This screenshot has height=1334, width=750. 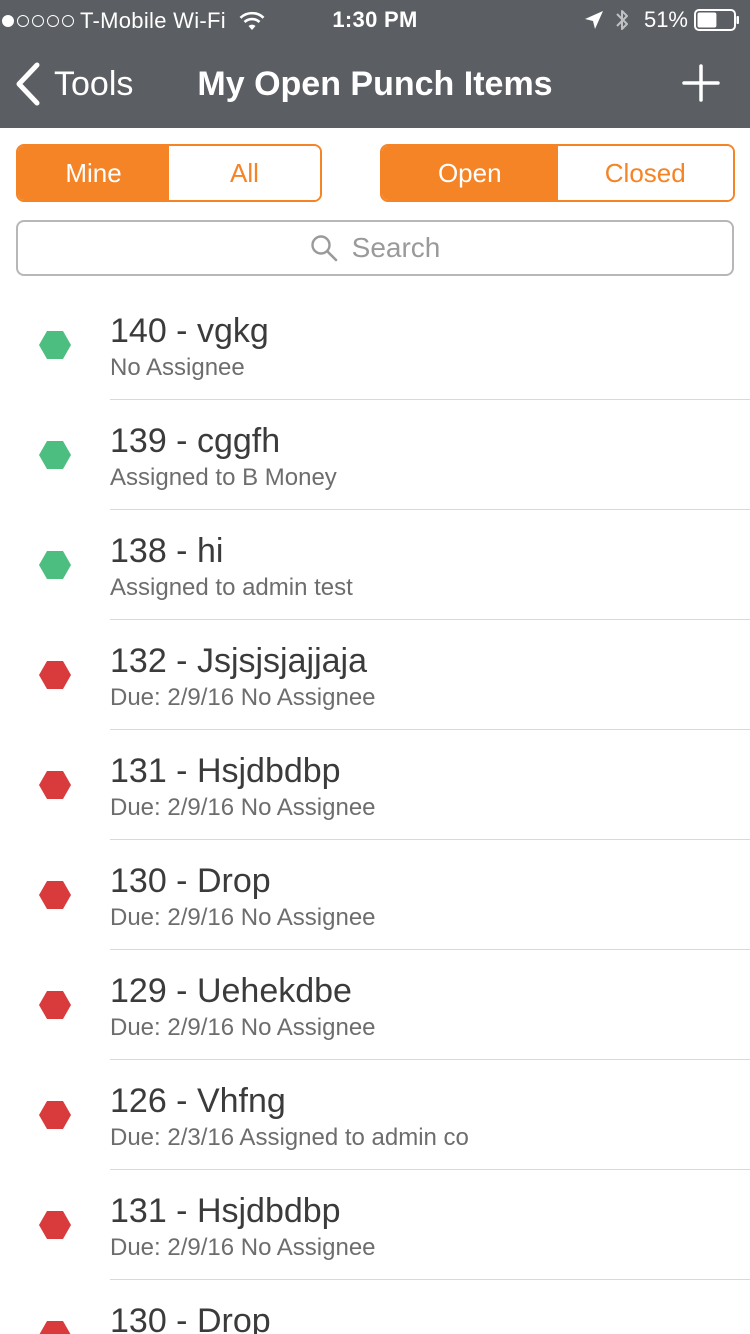 What do you see at coordinates (238, 661) in the screenshot?
I see `item-title: 132 - Jsjsjsjajjaja` at bounding box center [238, 661].